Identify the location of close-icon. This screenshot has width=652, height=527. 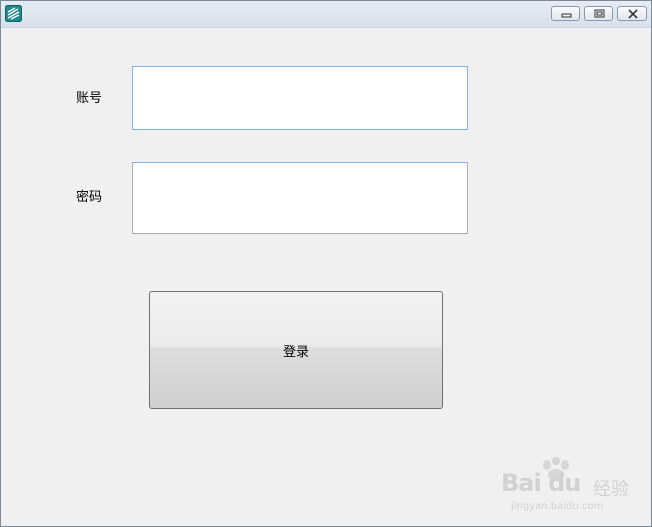
(633, 14).